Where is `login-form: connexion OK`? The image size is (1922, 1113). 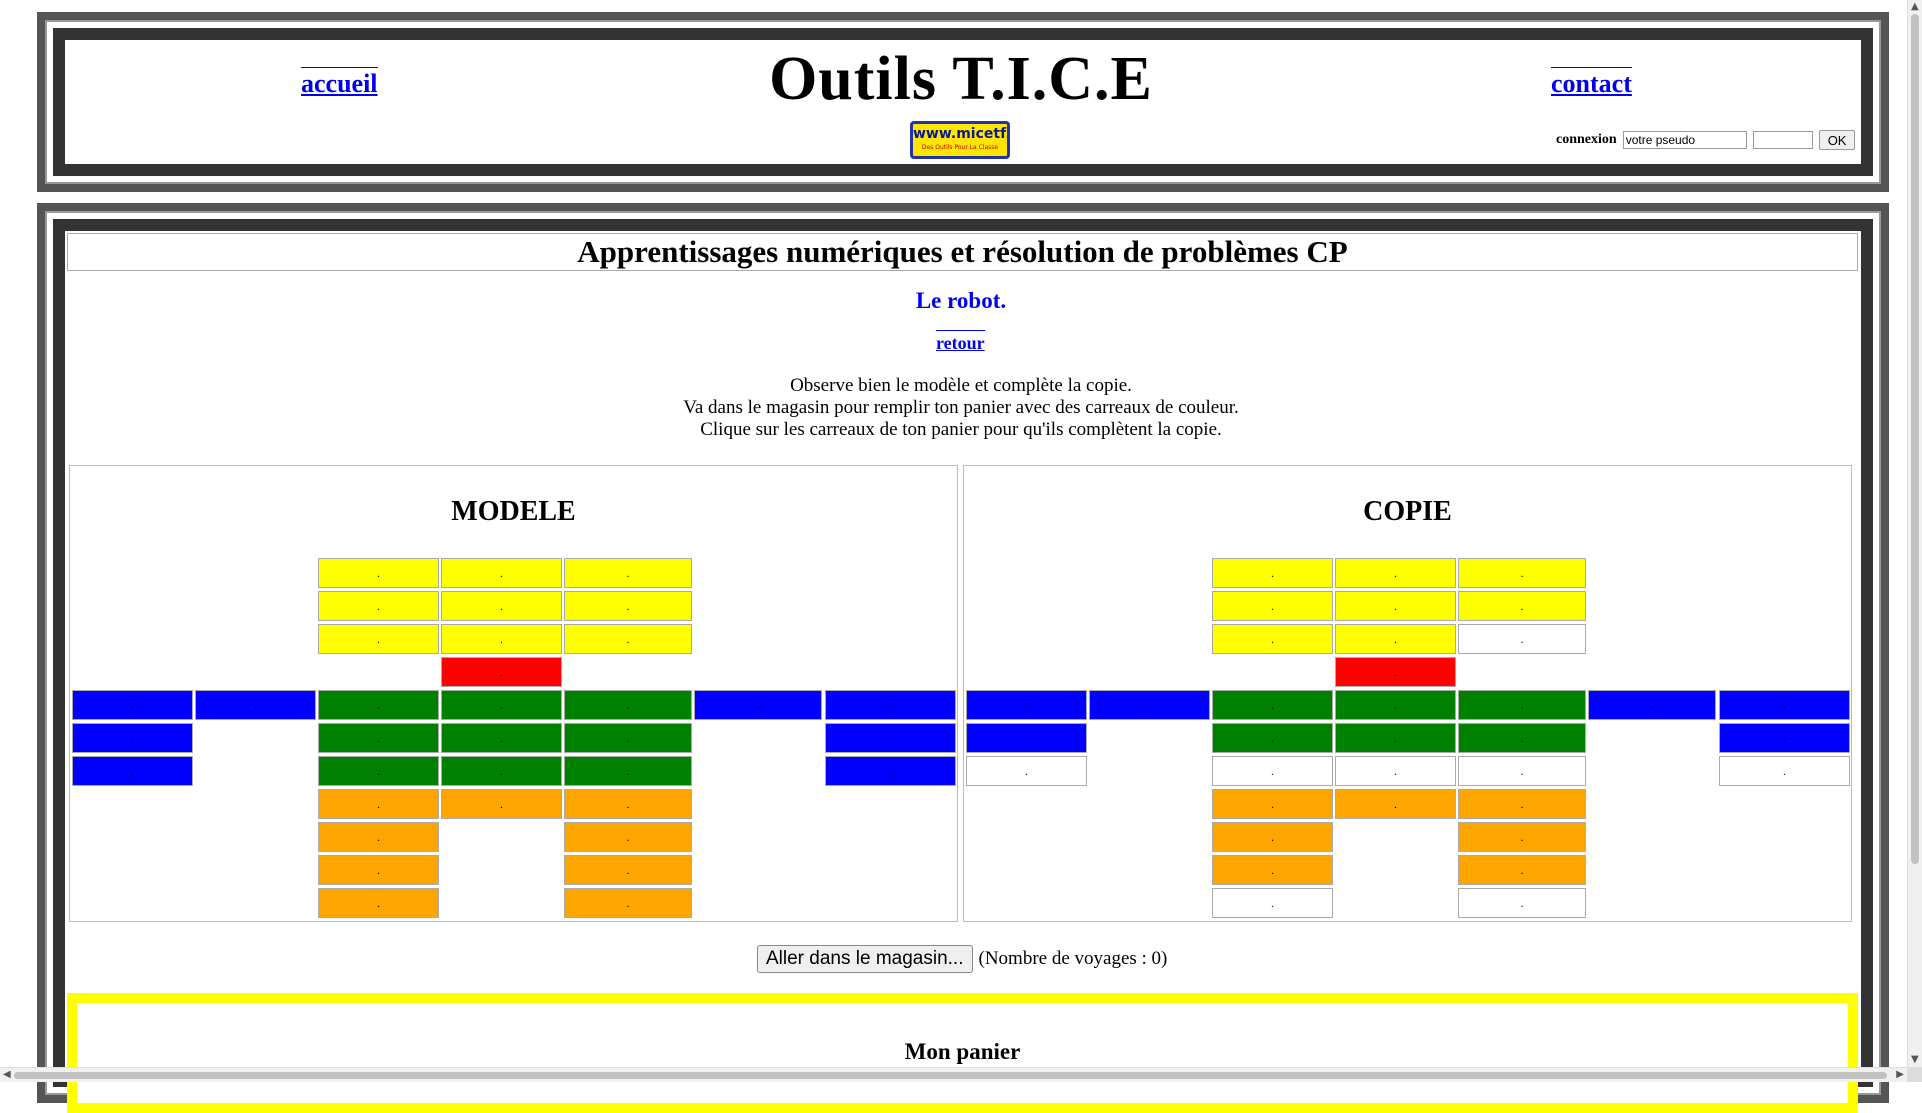
login-form: connexion OK is located at coordinates (1706, 140).